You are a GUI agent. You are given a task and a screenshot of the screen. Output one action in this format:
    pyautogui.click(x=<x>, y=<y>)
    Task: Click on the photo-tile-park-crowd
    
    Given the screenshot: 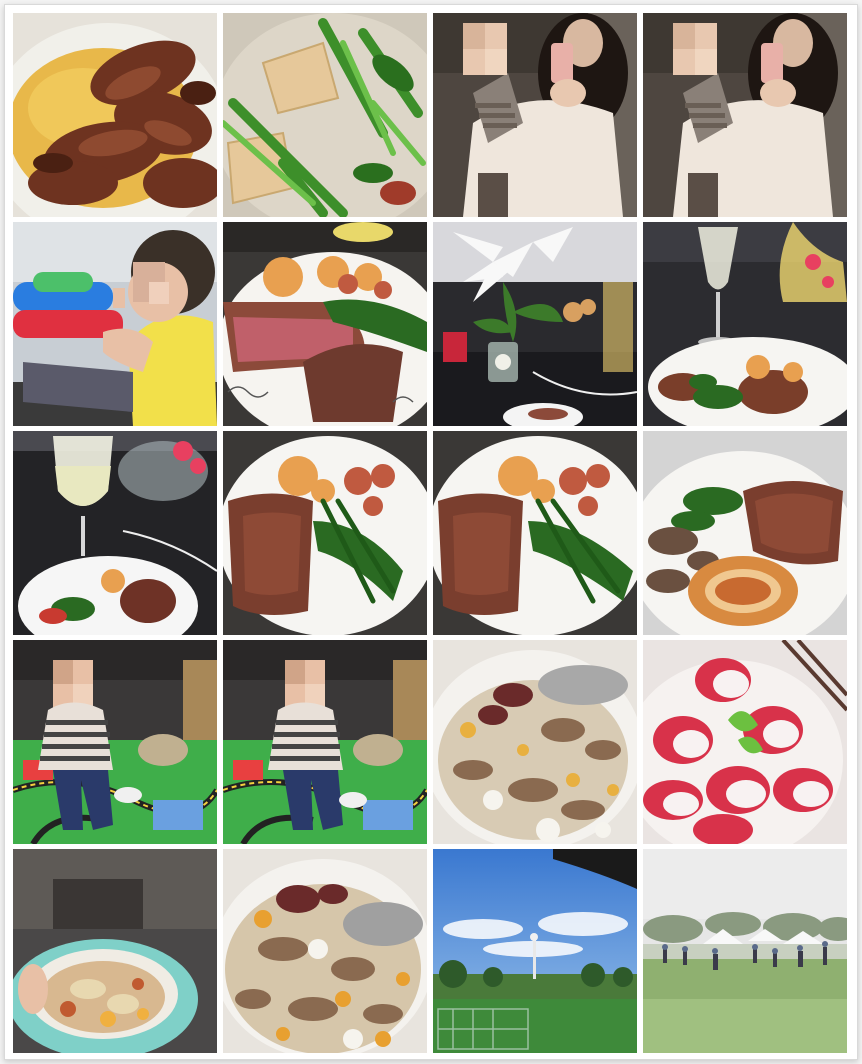 What is the action you would take?
    pyautogui.click(x=745, y=951)
    